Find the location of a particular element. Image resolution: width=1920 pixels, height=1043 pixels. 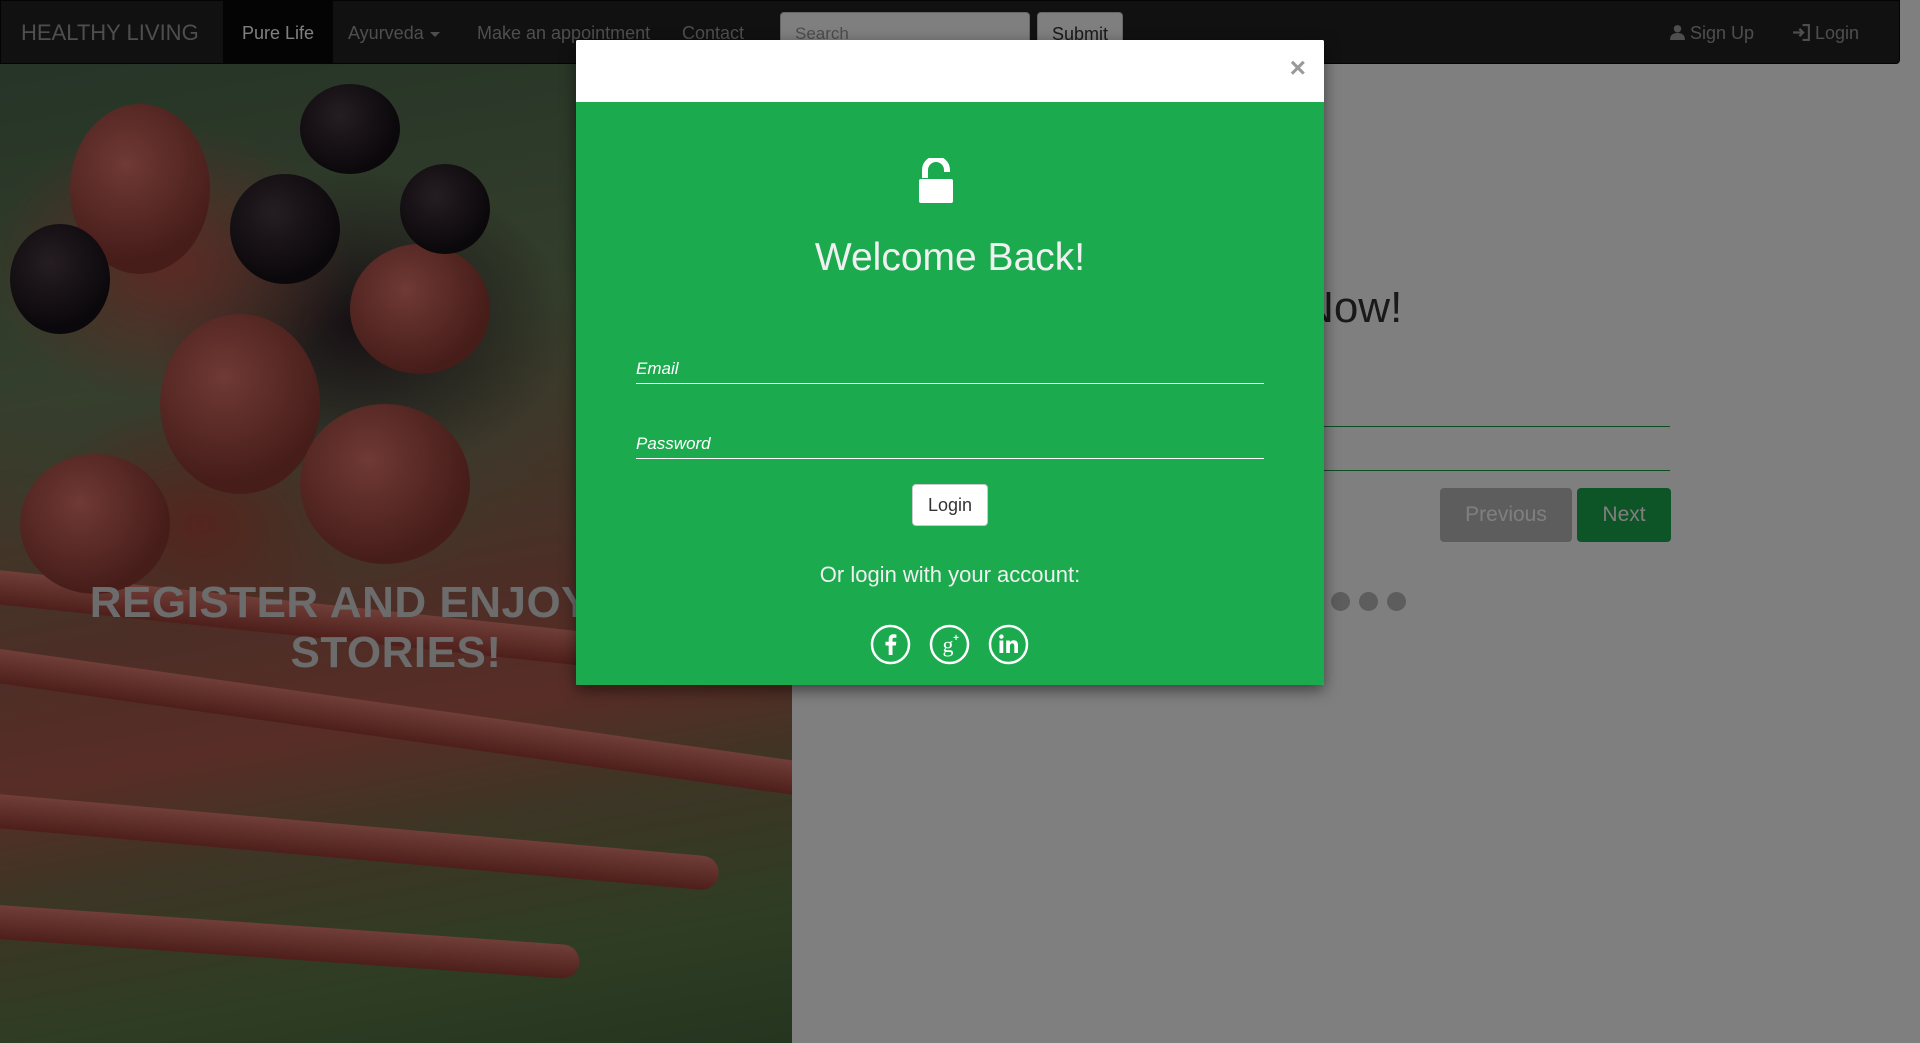

email-field is located at coordinates (950, 369).